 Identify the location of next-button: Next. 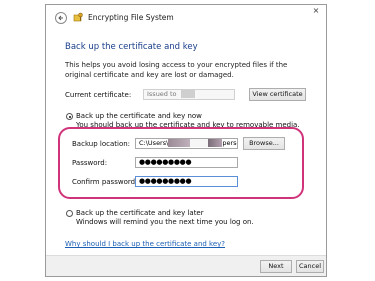
(276, 266).